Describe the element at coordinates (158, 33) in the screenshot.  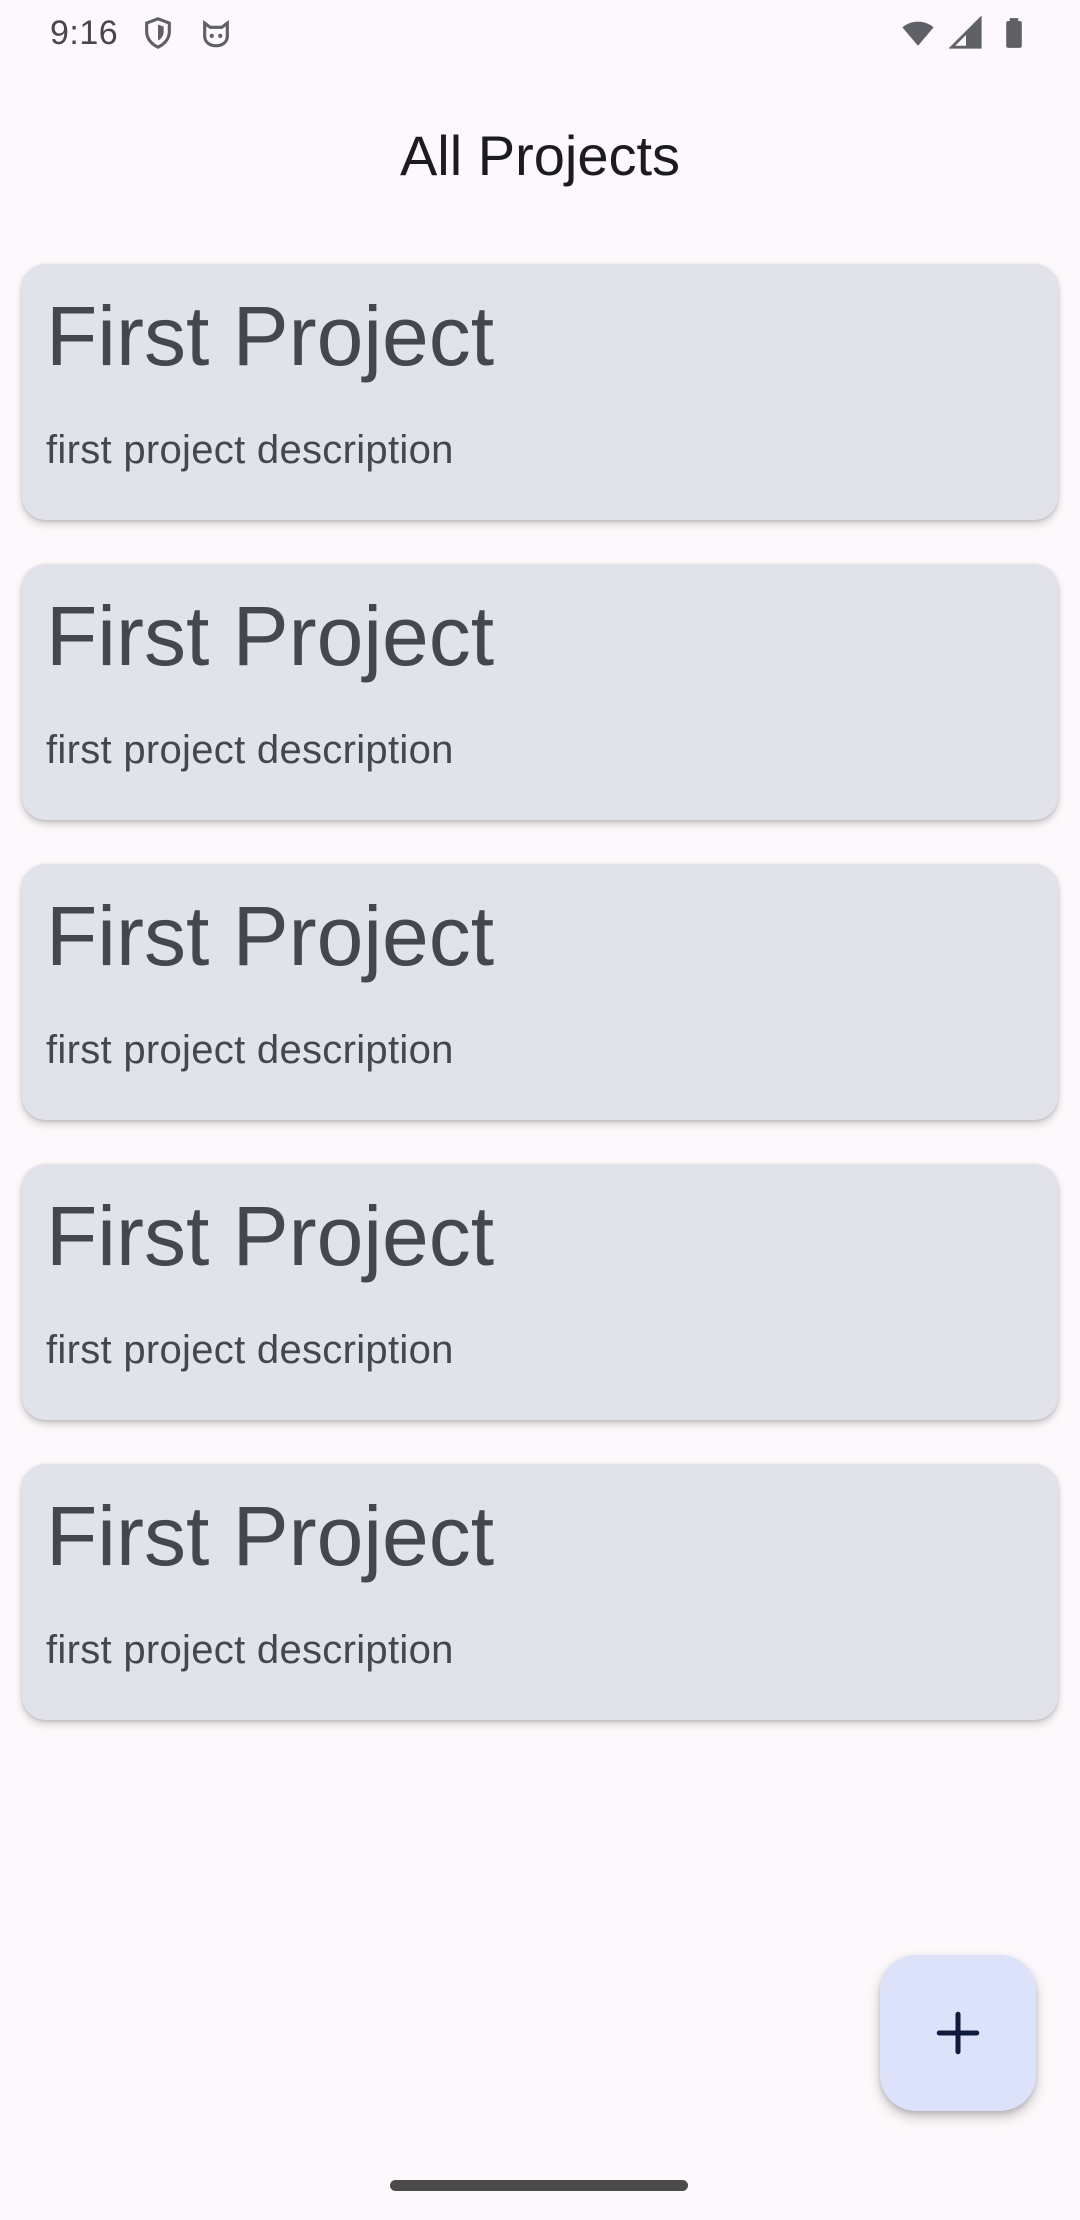
I see `shield-icon` at that location.